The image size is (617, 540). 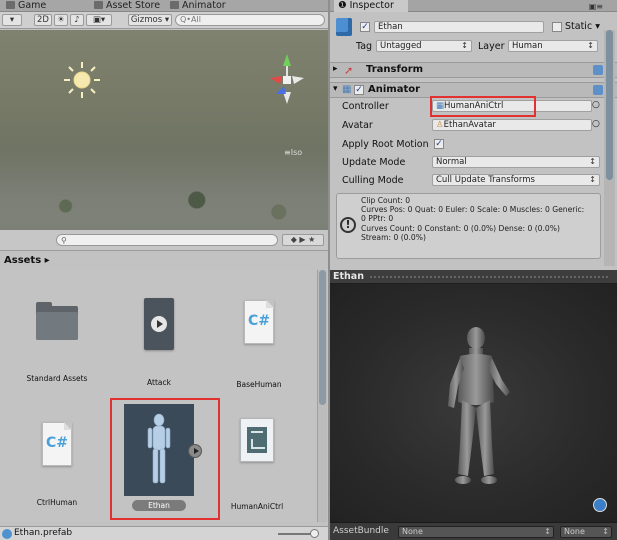 What do you see at coordinates (600, 505) in the screenshot?
I see `preview-settings-icon` at bounding box center [600, 505].